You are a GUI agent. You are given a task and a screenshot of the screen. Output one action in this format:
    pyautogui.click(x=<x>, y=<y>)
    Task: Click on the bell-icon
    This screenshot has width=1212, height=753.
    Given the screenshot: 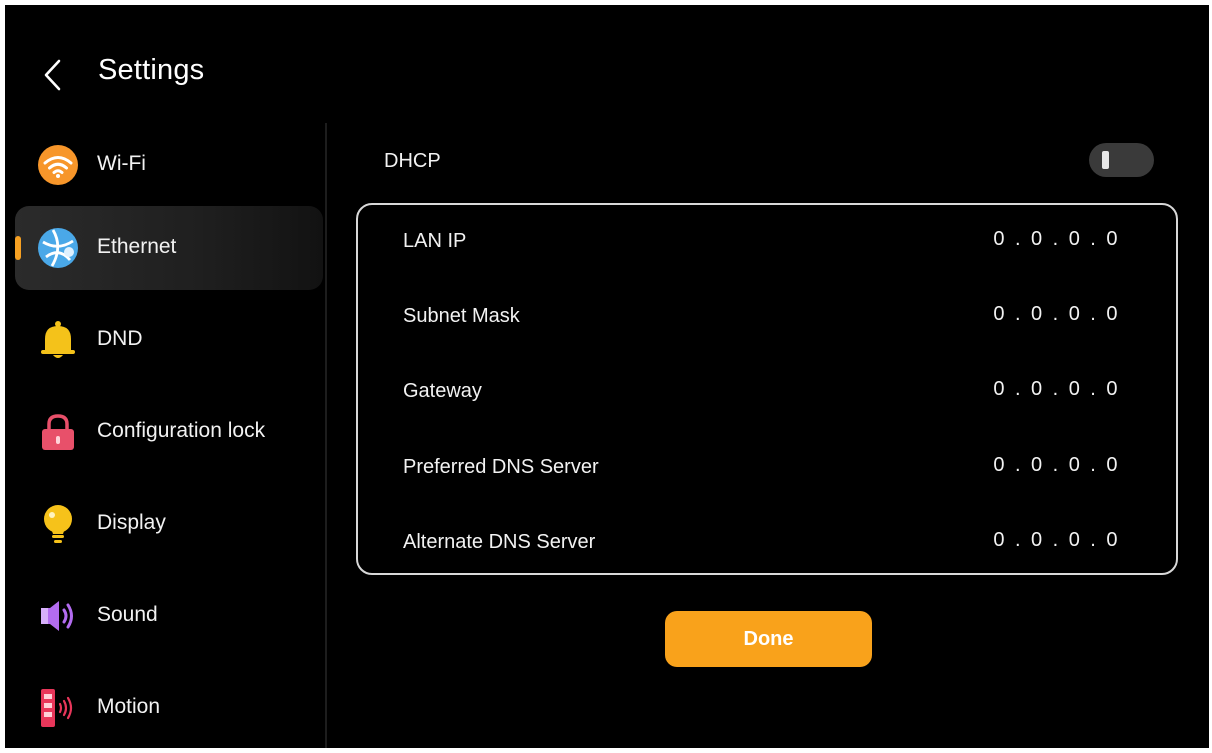 What is the action you would take?
    pyautogui.click(x=58, y=340)
    